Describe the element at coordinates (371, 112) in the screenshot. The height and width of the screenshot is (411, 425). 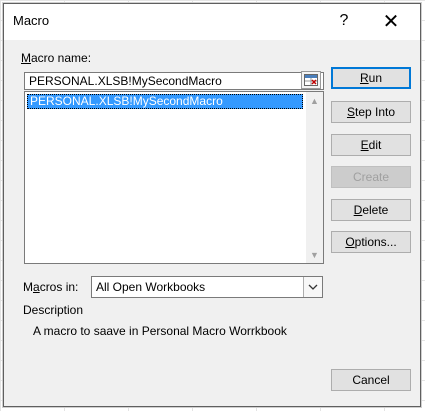
I see `step-into-button: Step Into` at that location.